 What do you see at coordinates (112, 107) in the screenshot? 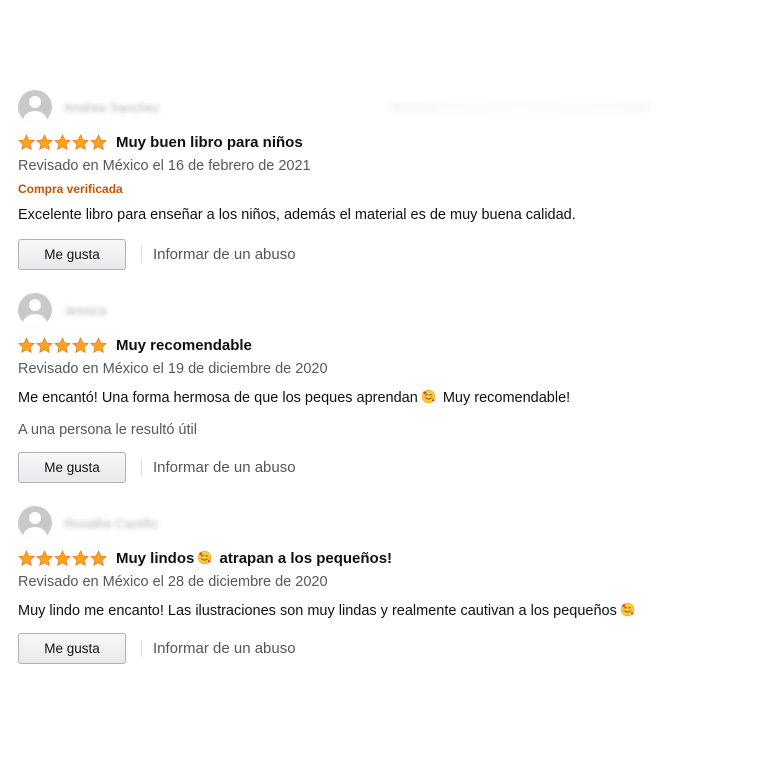
I see `reviewer-name: Andrea Sanchez` at bounding box center [112, 107].